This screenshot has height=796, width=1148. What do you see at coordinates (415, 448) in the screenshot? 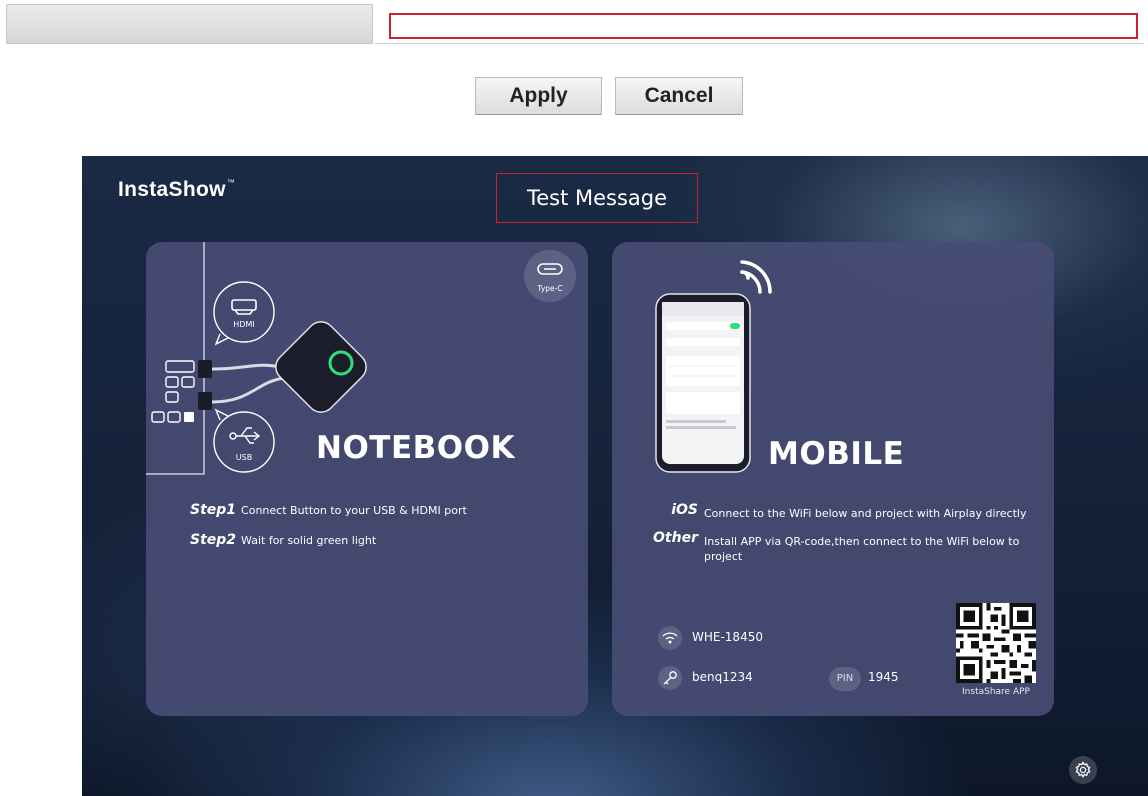
I see `notebook-heading: NOTEBOOK` at bounding box center [415, 448].